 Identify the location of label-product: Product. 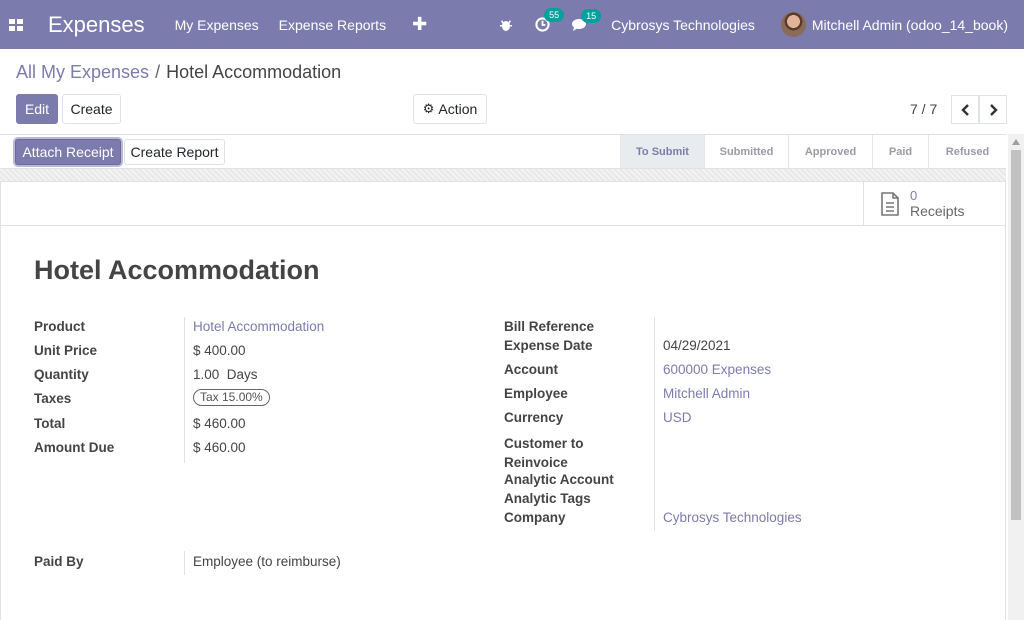
(60, 326).